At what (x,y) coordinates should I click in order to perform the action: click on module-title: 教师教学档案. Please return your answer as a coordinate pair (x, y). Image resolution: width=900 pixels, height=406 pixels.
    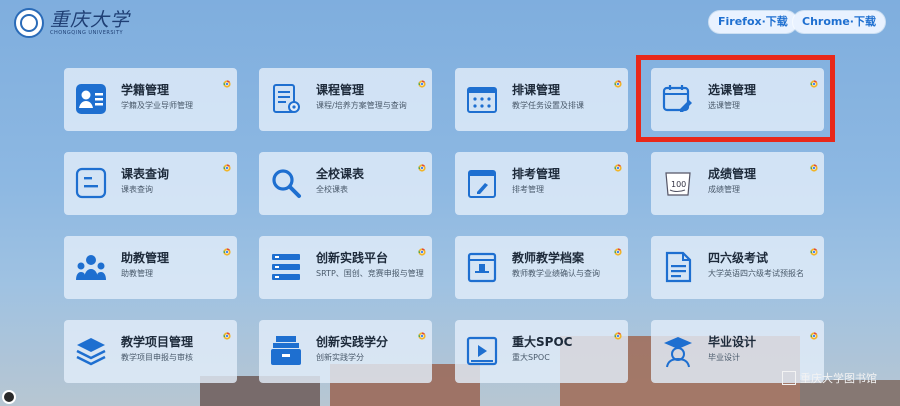
    Looking at the image, I should click on (548, 258).